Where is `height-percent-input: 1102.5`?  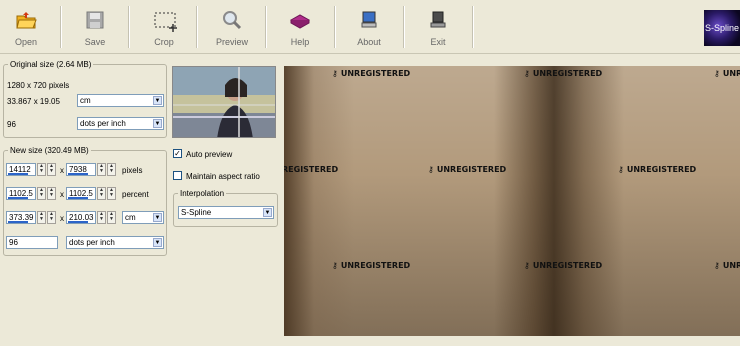
height-percent-input: 1102.5 is located at coordinates (81, 193).